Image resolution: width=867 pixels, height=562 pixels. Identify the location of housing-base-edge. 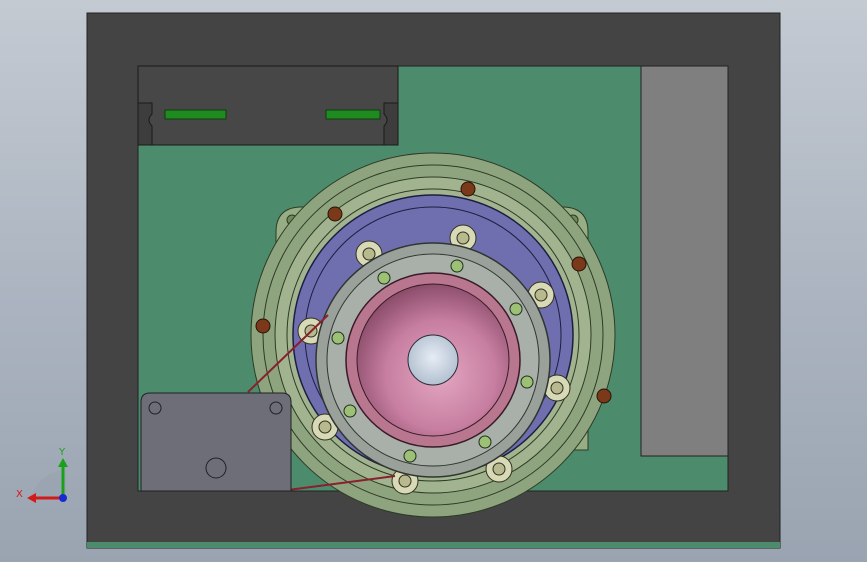
(433, 545).